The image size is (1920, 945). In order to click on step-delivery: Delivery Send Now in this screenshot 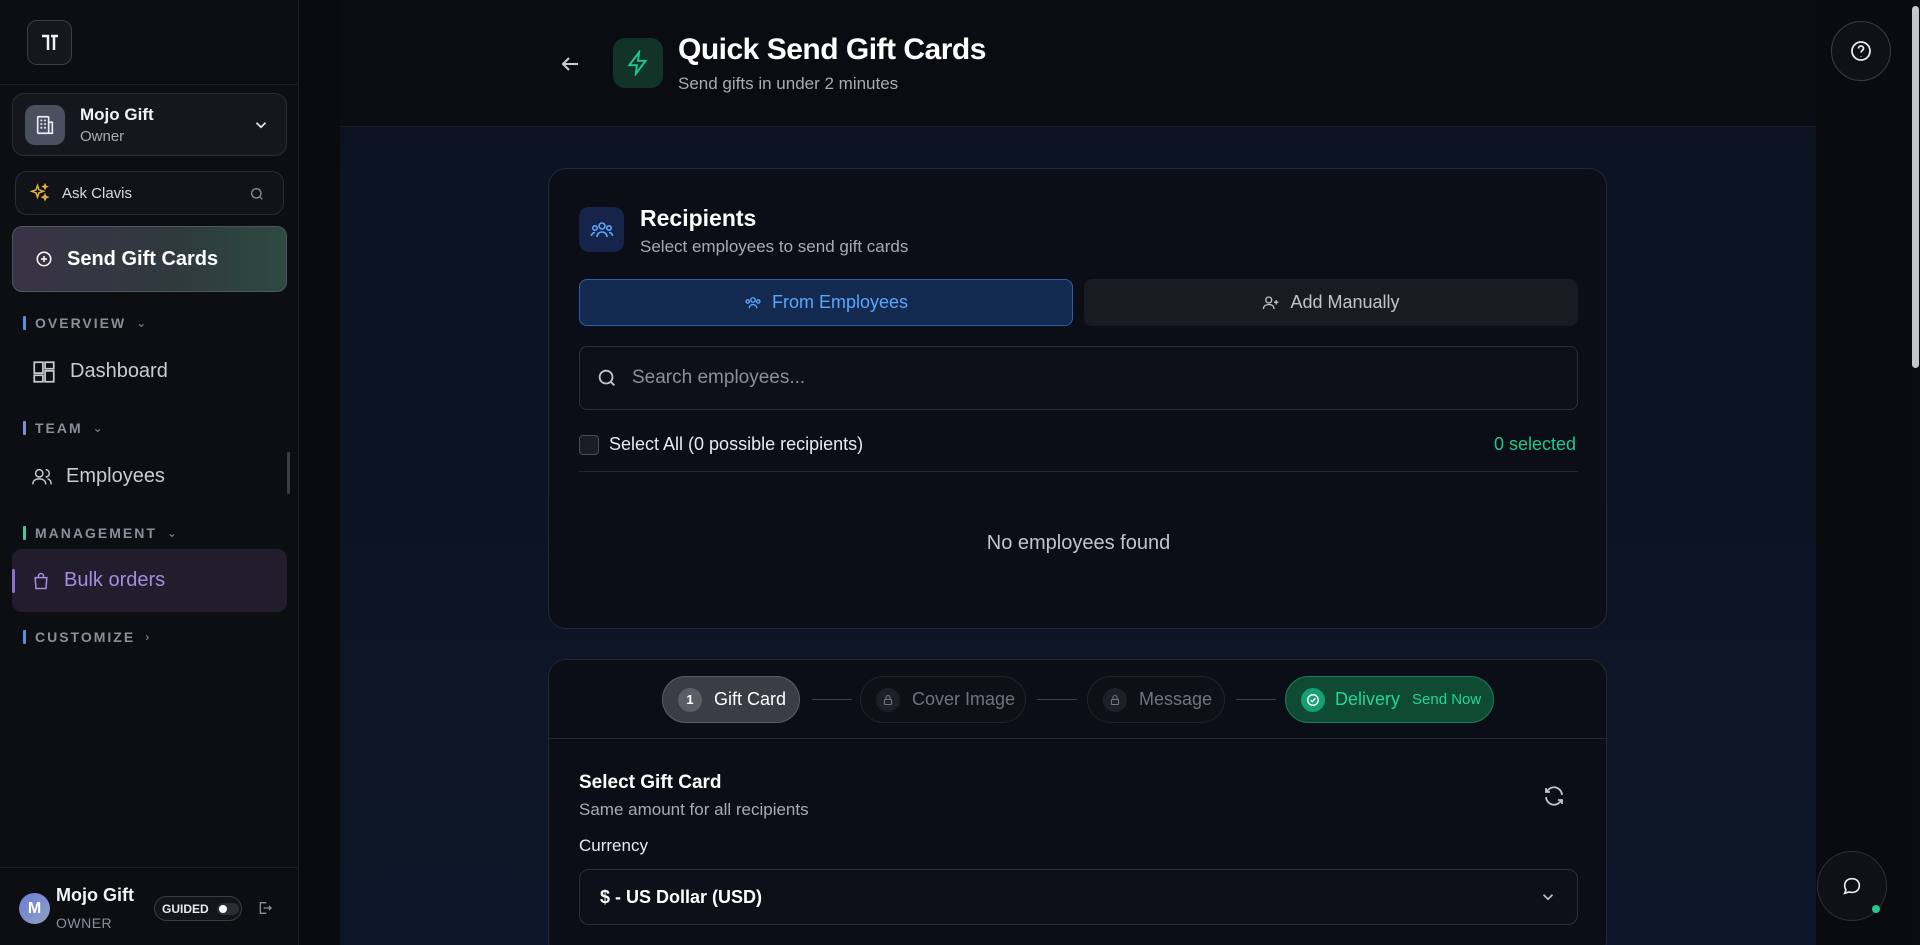, I will do `click(1389, 699)`.